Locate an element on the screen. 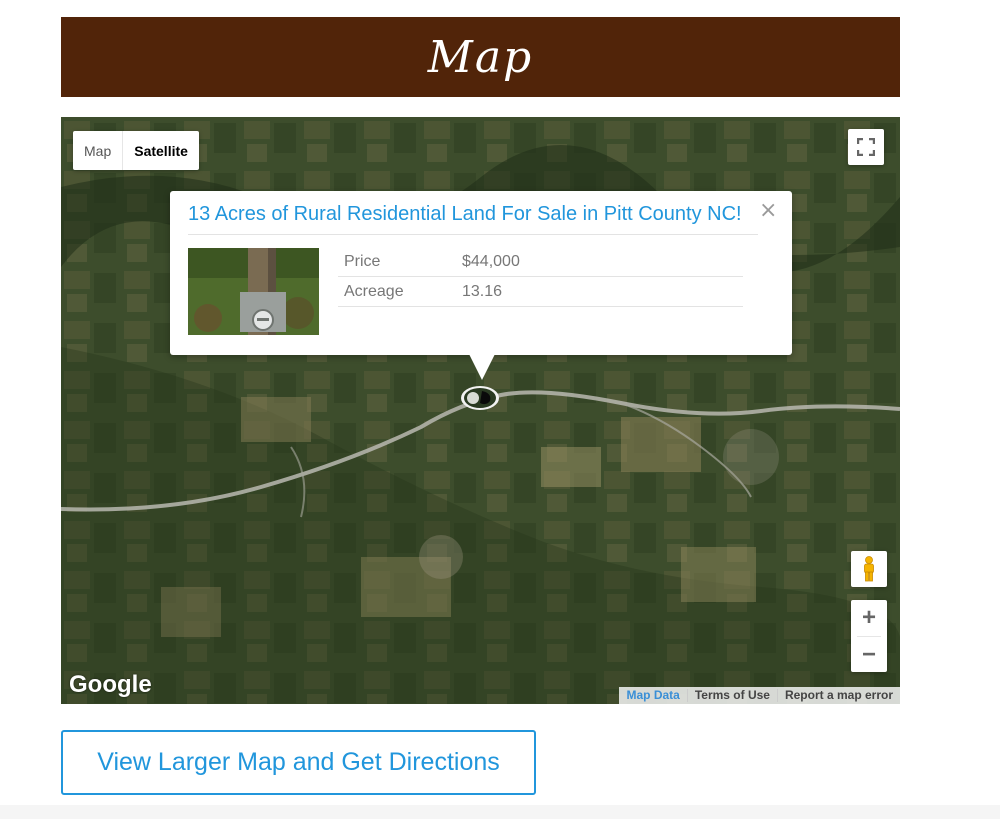  page-footer-strip is located at coordinates (500, 812).